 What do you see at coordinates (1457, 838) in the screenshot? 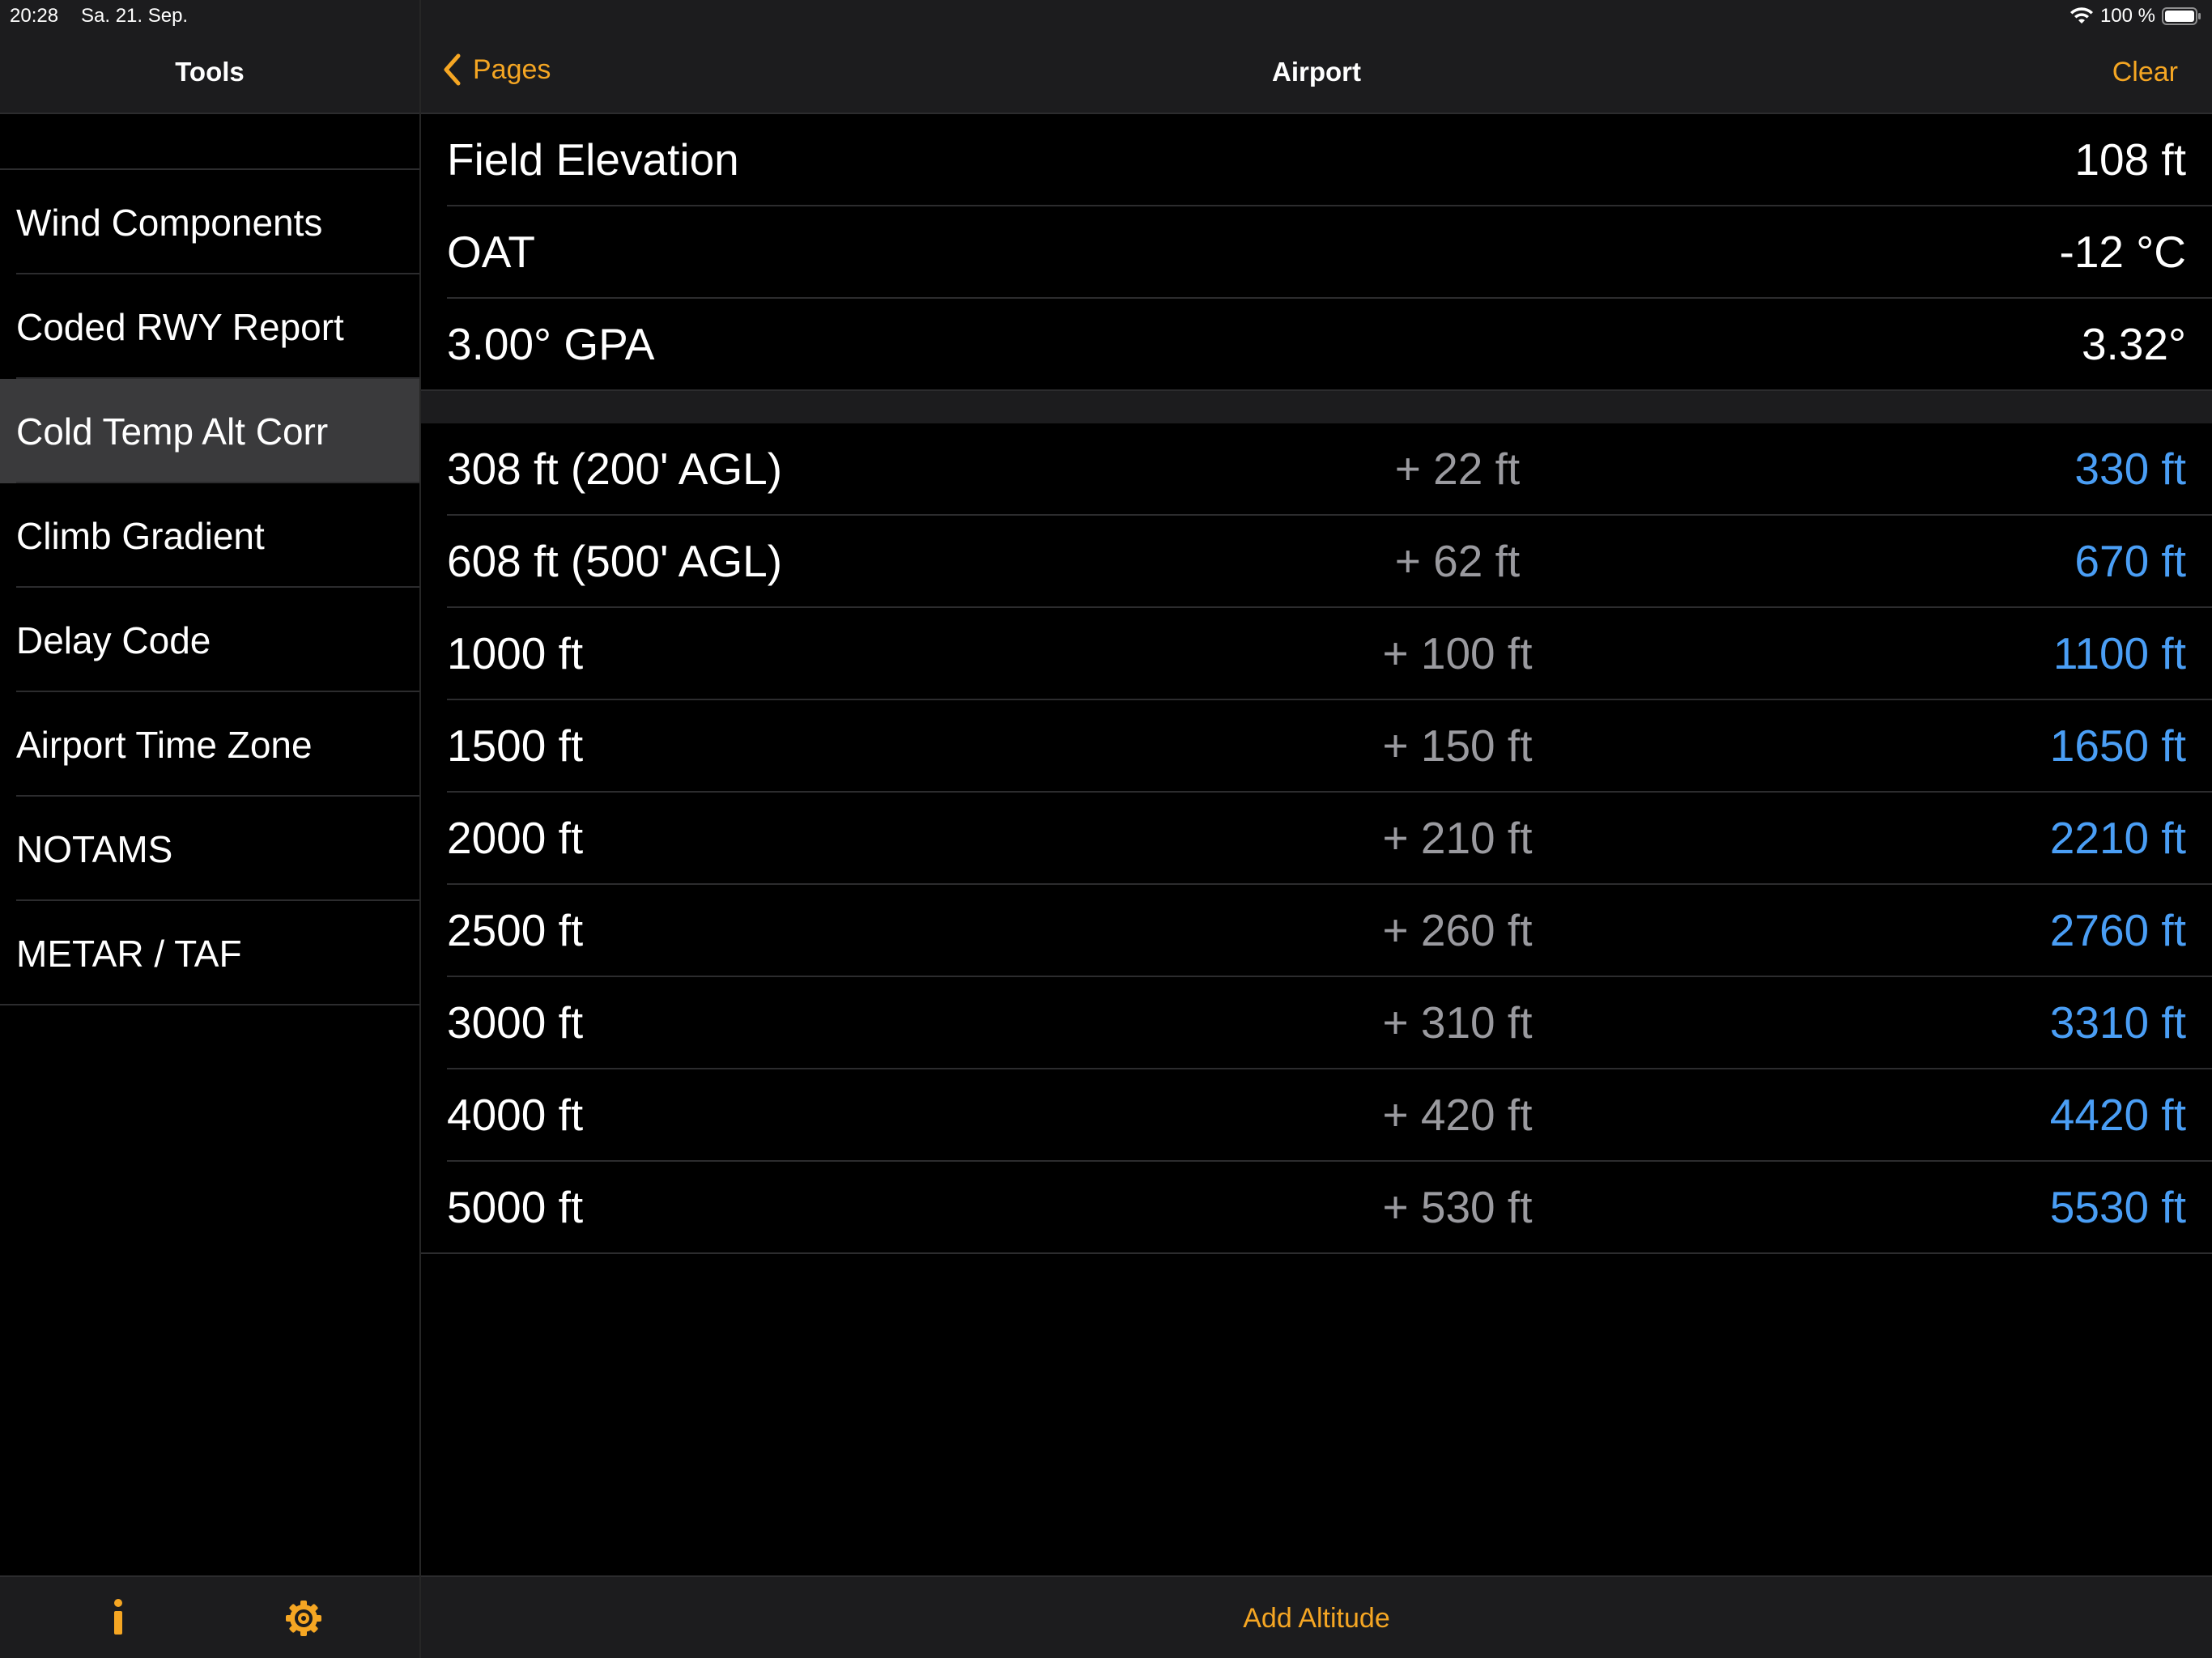
I see `correction-cell: + 210 ft` at bounding box center [1457, 838].